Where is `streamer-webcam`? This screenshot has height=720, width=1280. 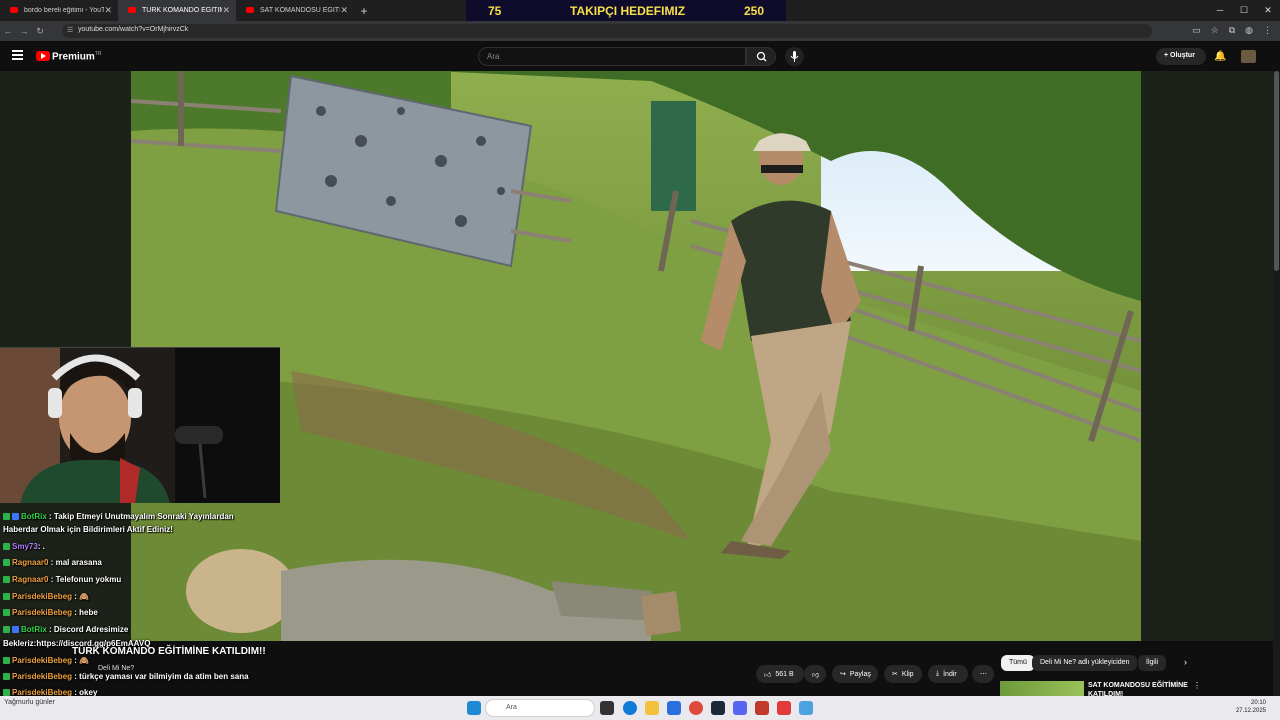 streamer-webcam is located at coordinates (140, 425).